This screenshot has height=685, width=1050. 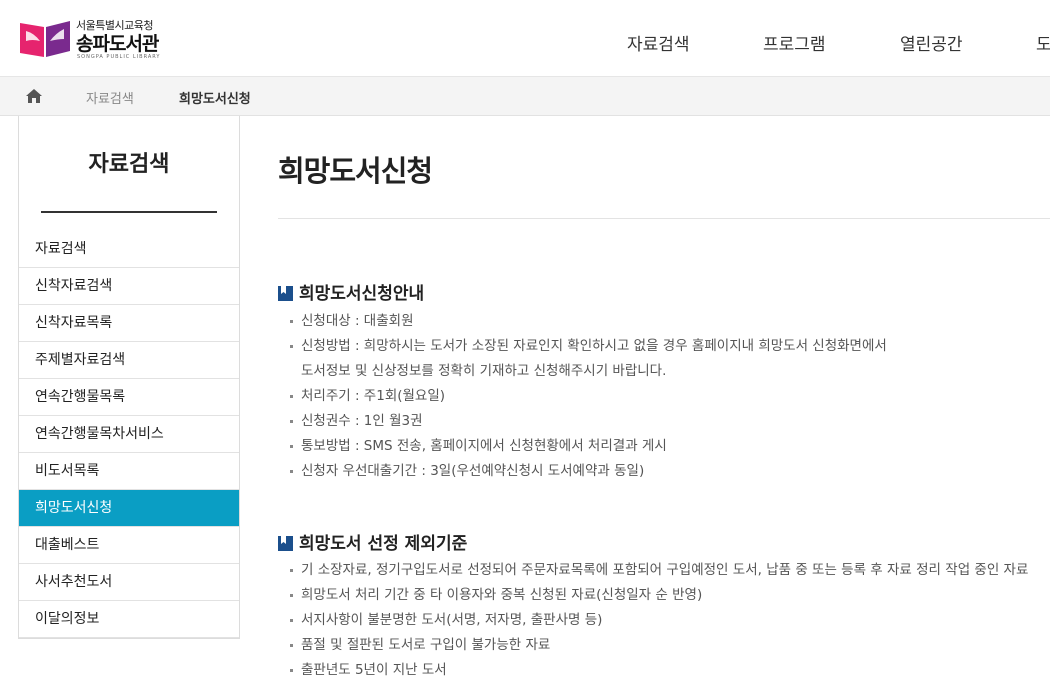 I want to click on sidebar-item-librarian-picks: 사서추천도서, so click(x=129, y=582).